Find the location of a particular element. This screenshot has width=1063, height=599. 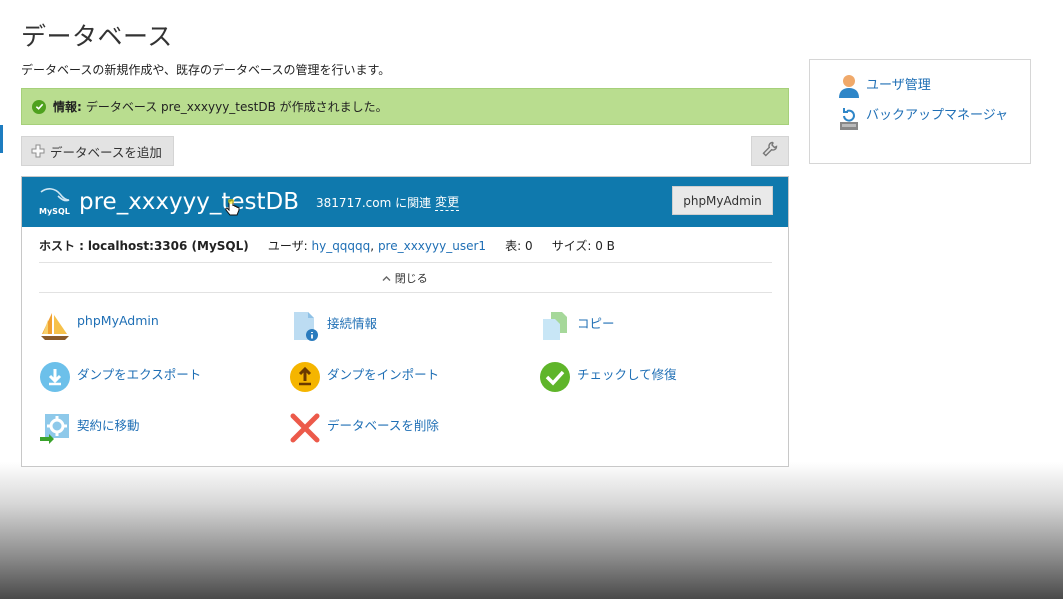

sidebar-item-backup-manager: バックアップマネージャ is located at coordinates (928, 118).